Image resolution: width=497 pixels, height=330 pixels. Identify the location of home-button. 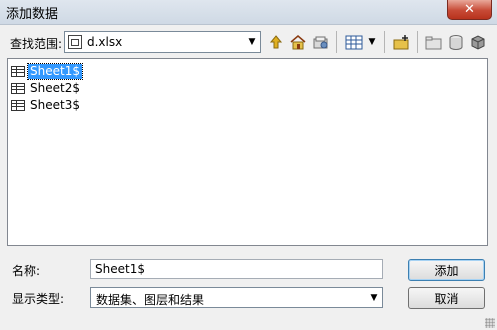
(298, 42).